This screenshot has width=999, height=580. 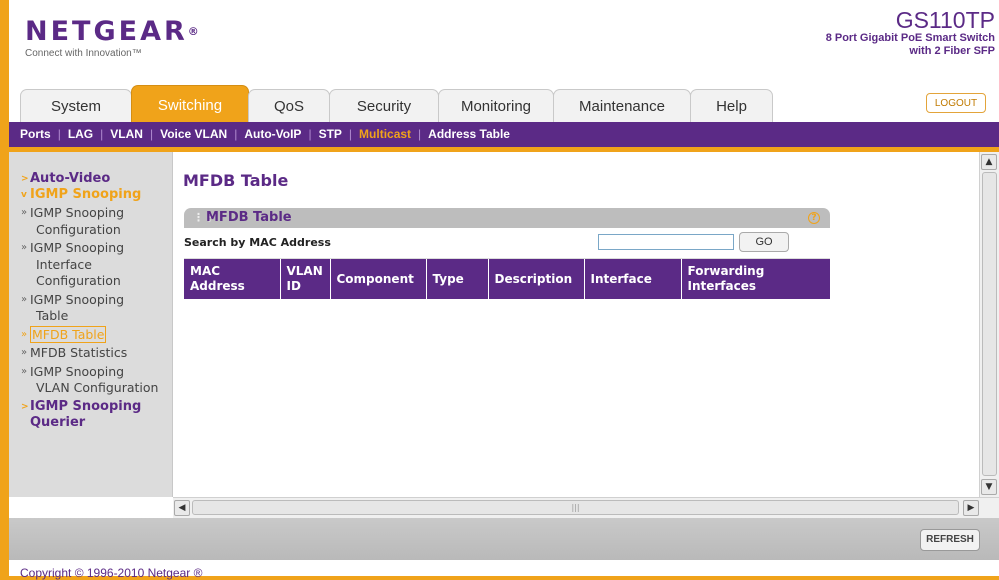 What do you see at coordinates (126, 134) in the screenshot?
I see `subnav-vlan: VLAN` at bounding box center [126, 134].